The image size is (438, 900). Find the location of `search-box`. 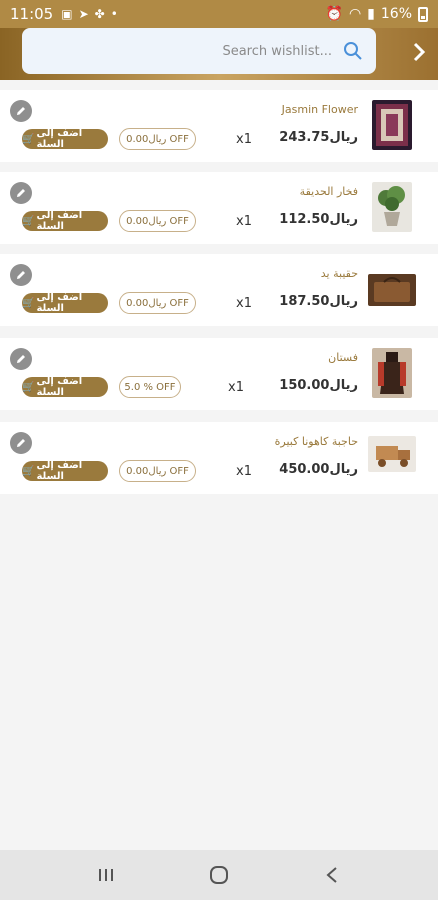

search-box is located at coordinates (199, 51).